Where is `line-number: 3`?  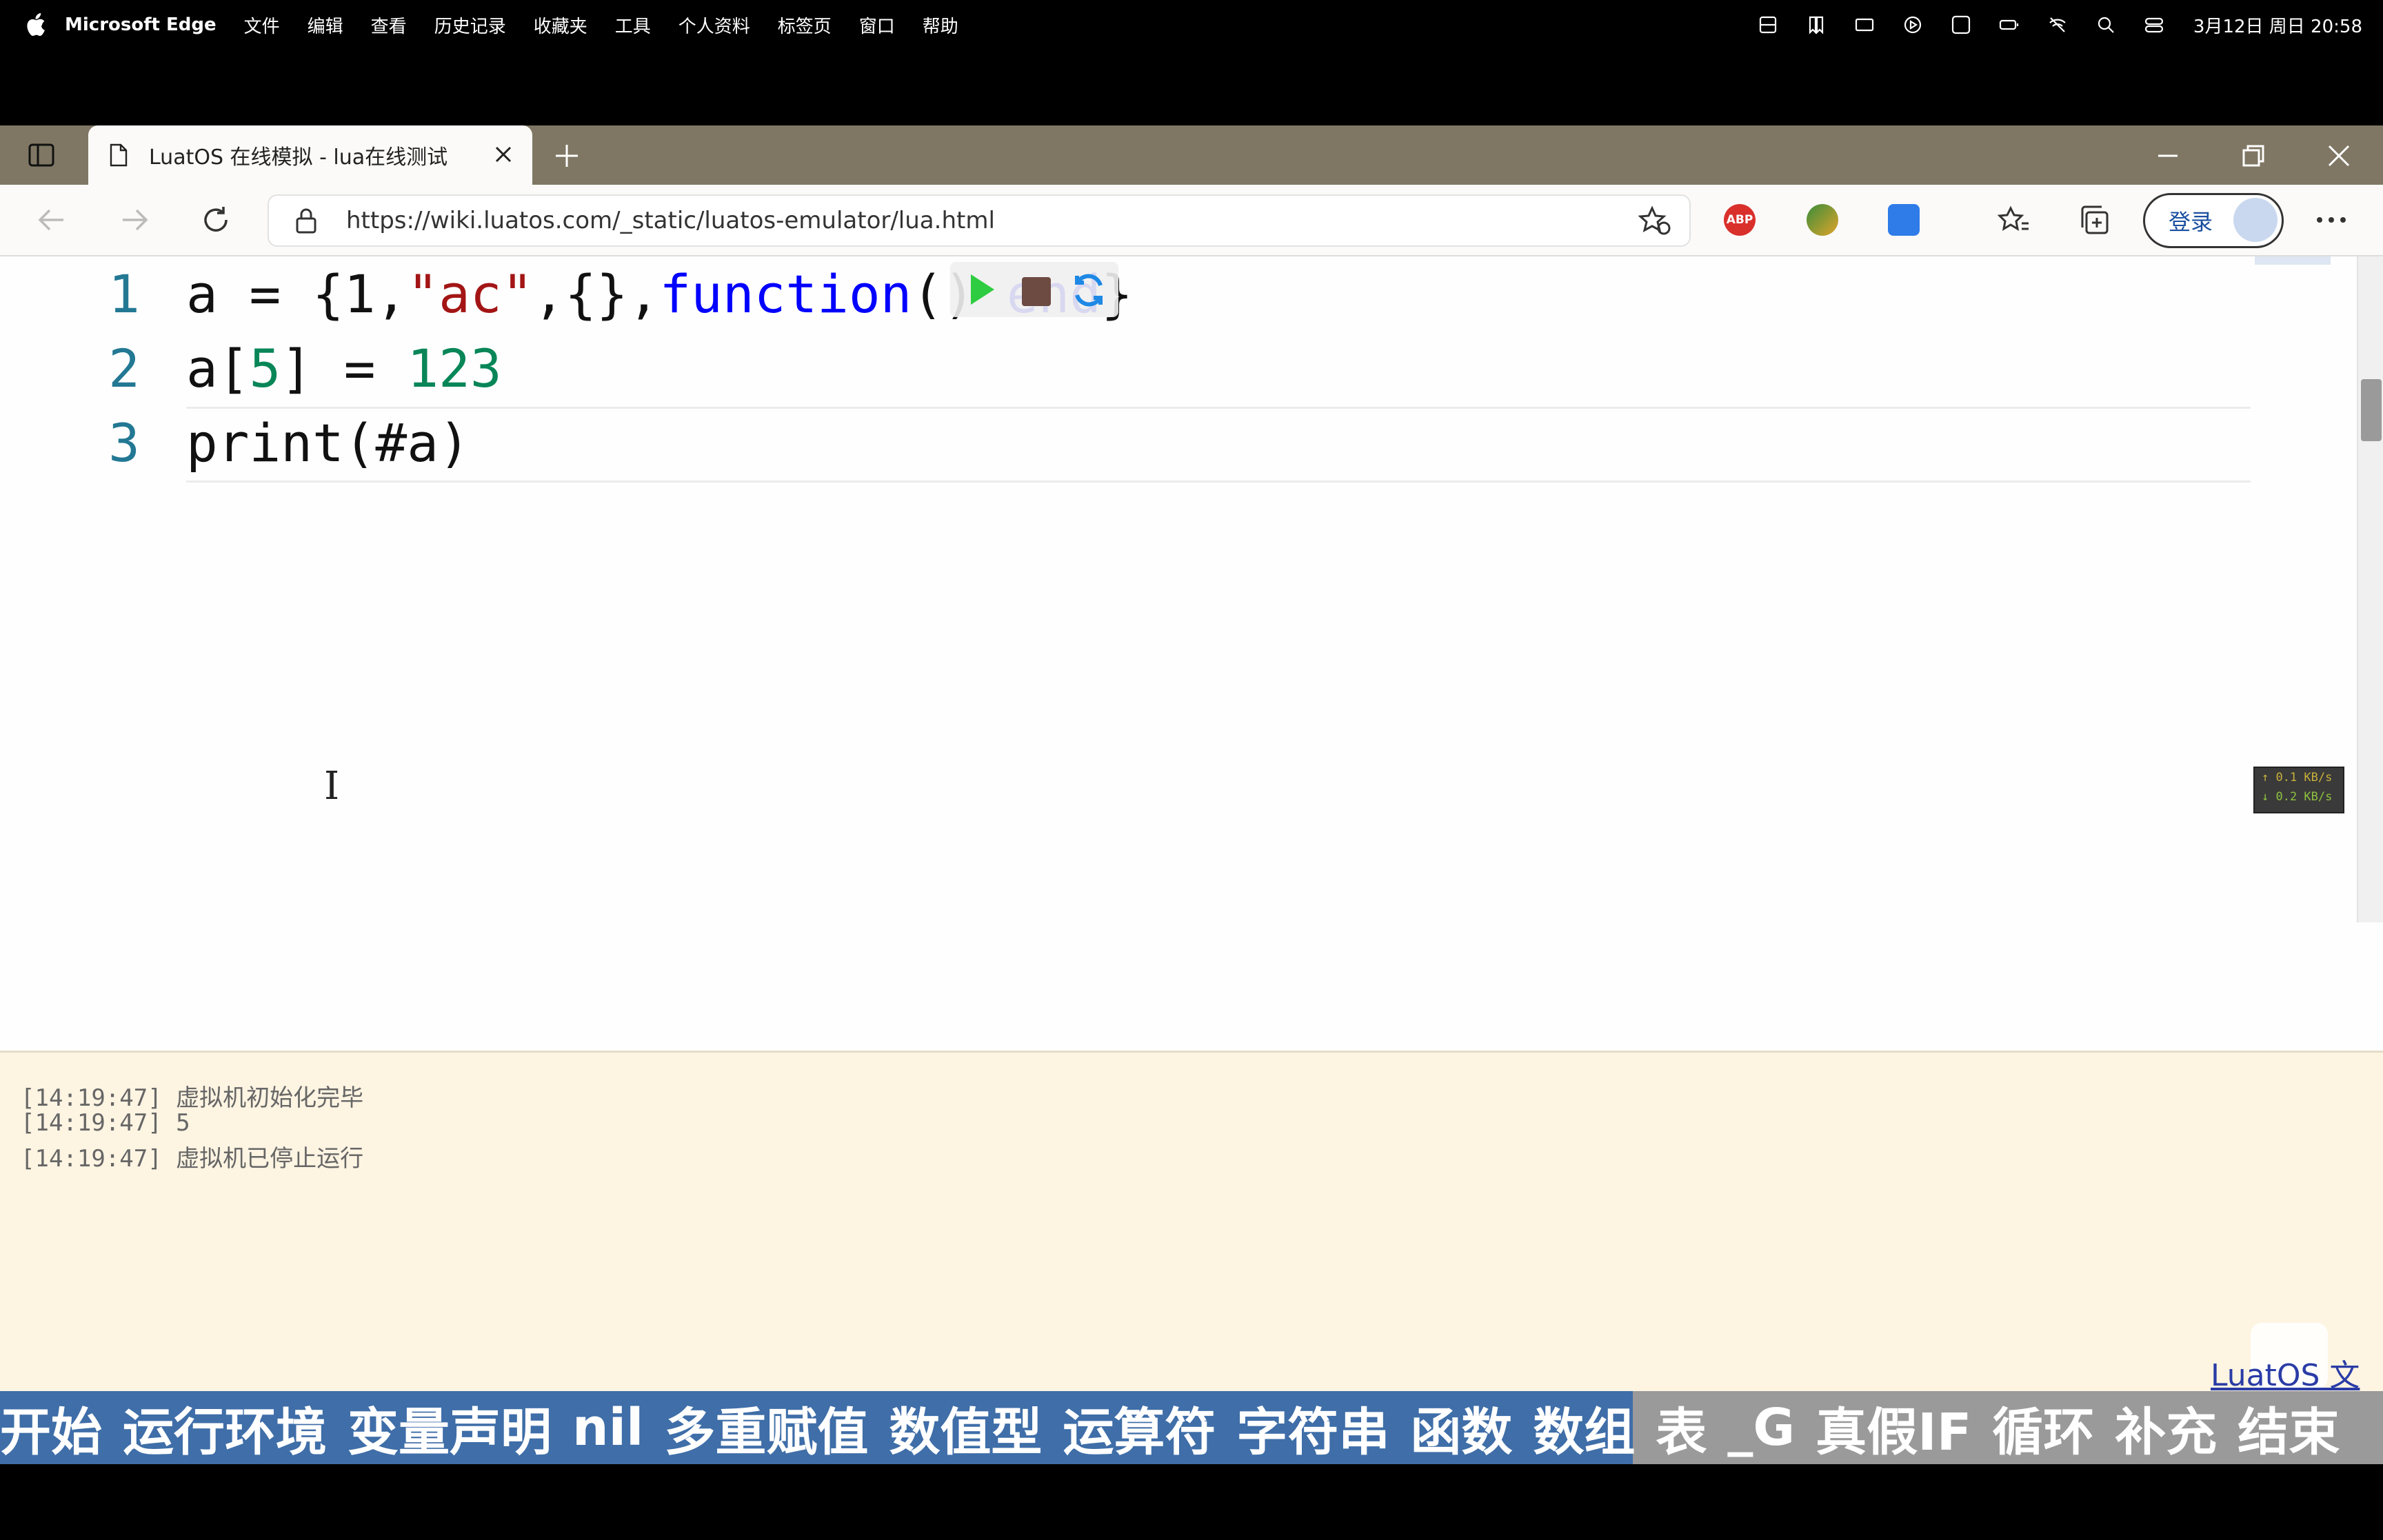 line-number: 3 is located at coordinates (124, 443).